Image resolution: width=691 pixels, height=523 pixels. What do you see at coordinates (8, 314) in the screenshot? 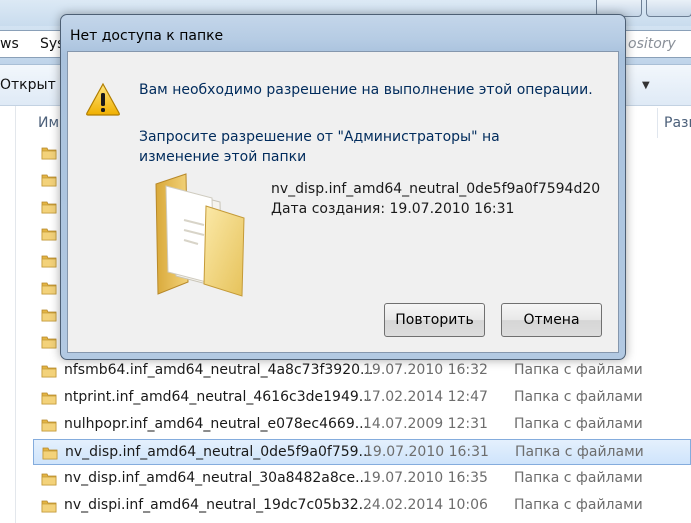
I see `navigation-pane` at bounding box center [8, 314].